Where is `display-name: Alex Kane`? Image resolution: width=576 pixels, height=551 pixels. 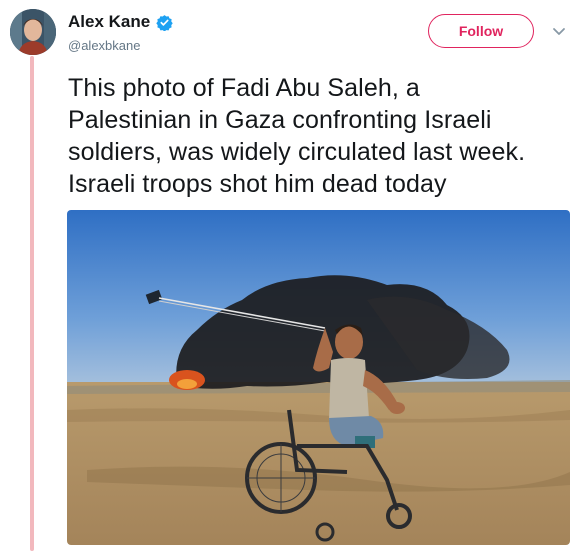
display-name: Alex Kane is located at coordinates (109, 22).